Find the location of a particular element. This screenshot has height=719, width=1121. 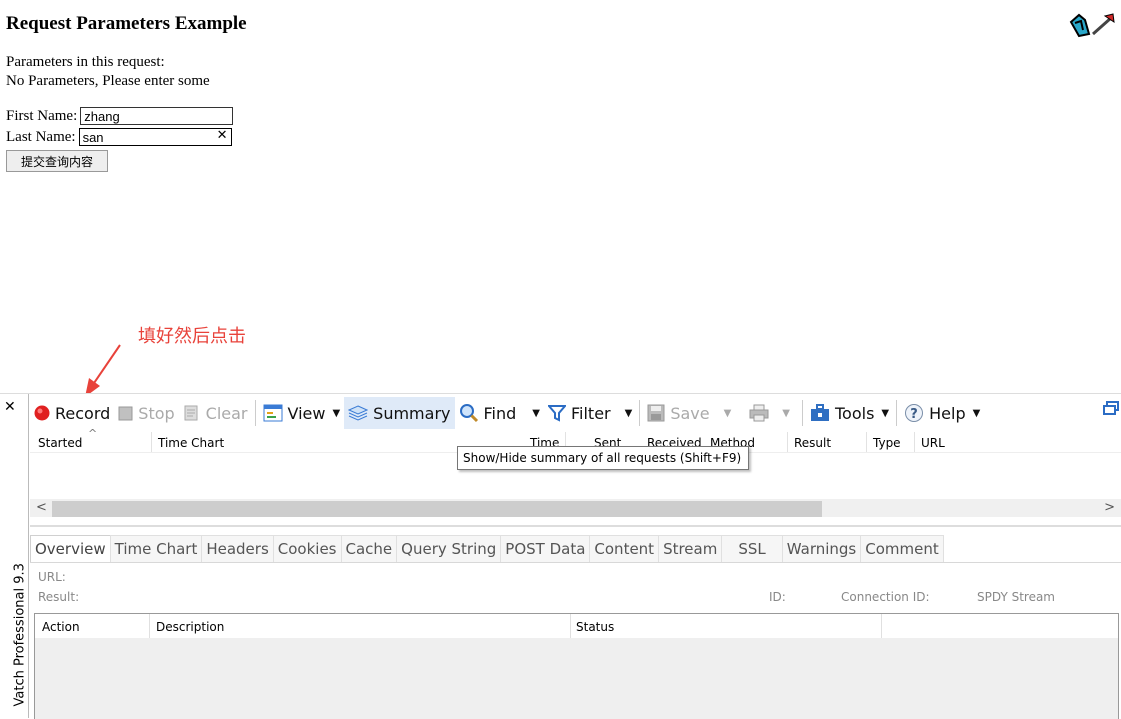

col-started: Started is located at coordinates (60, 443).